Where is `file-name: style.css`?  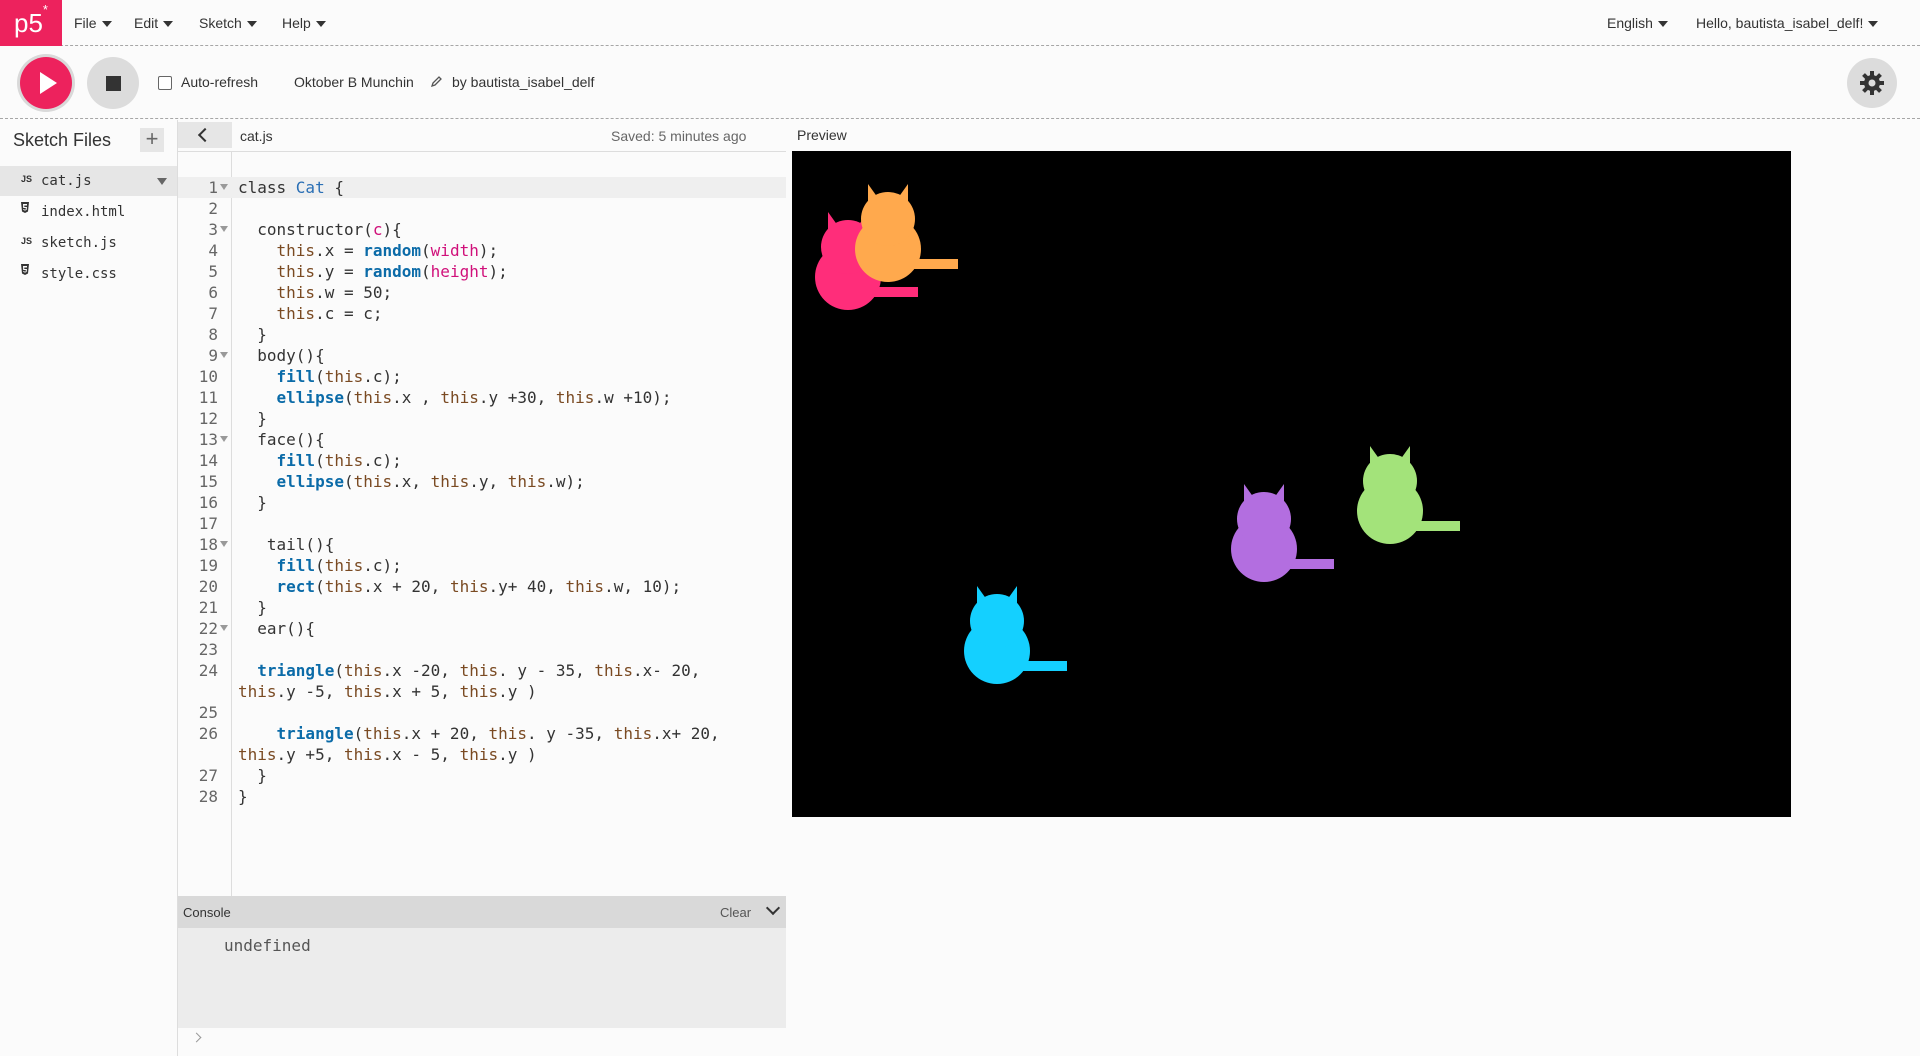
file-name: style.css is located at coordinates (79, 274).